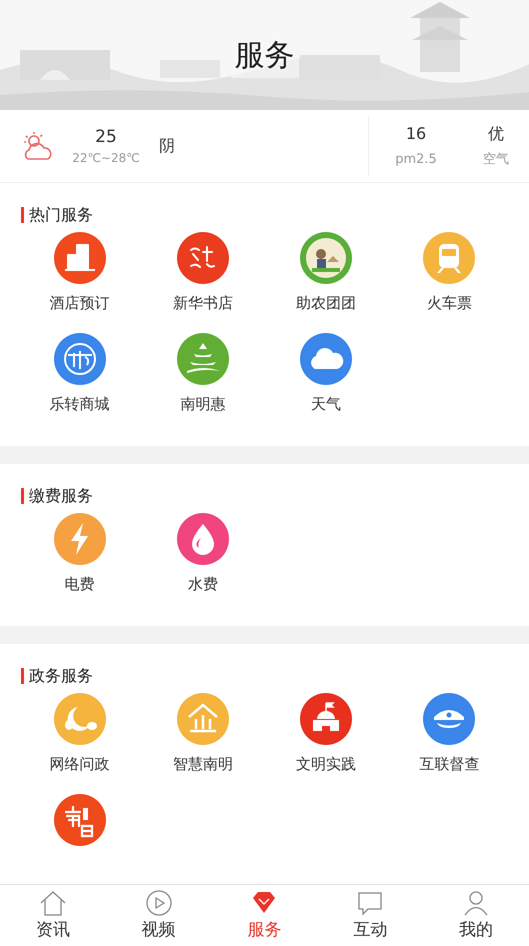 The image size is (529, 946). I want to click on play-icon, so click(159, 903).